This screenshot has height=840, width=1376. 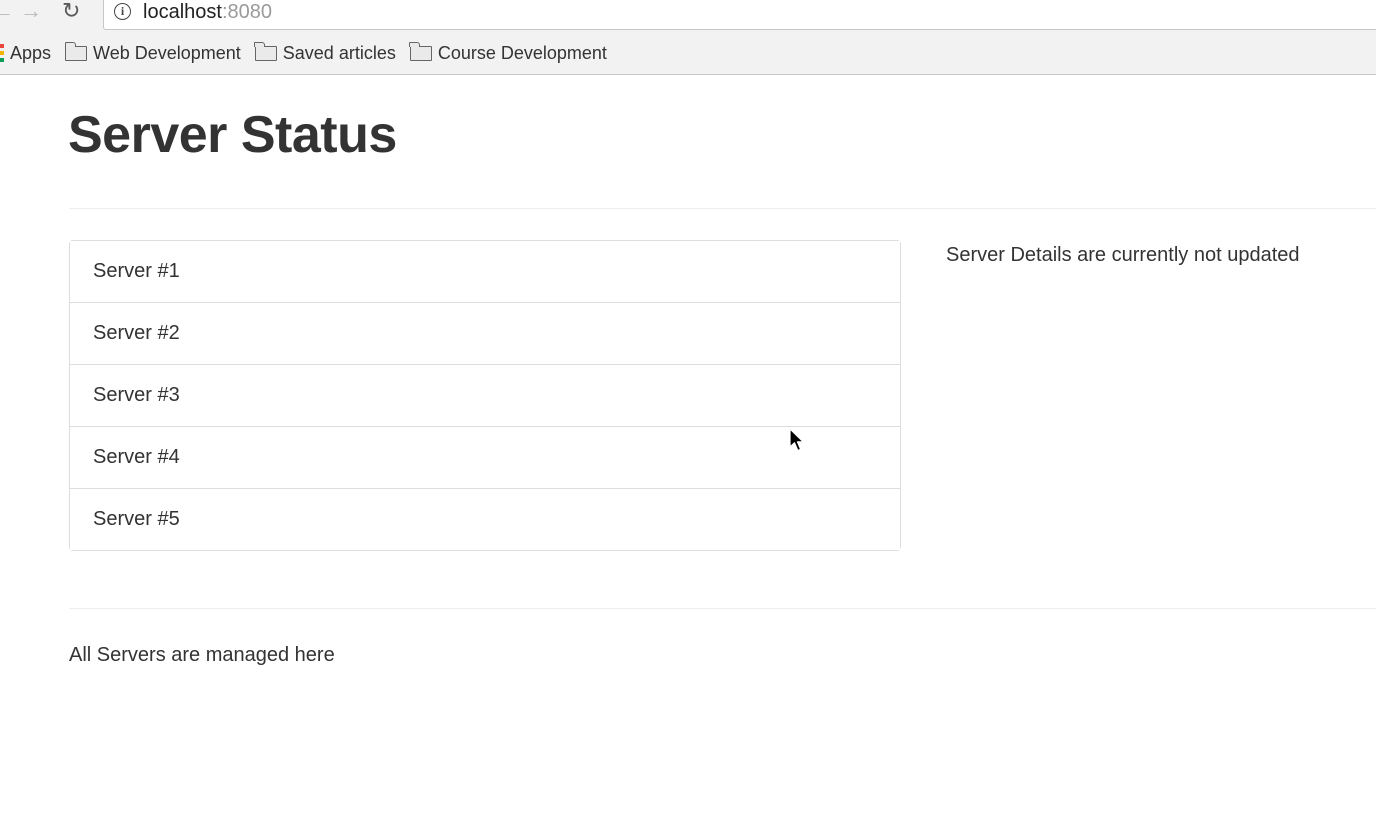 What do you see at coordinates (2, 53) in the screenshot?
I see `apps-grid-icon` at bounding box center [2, 53].